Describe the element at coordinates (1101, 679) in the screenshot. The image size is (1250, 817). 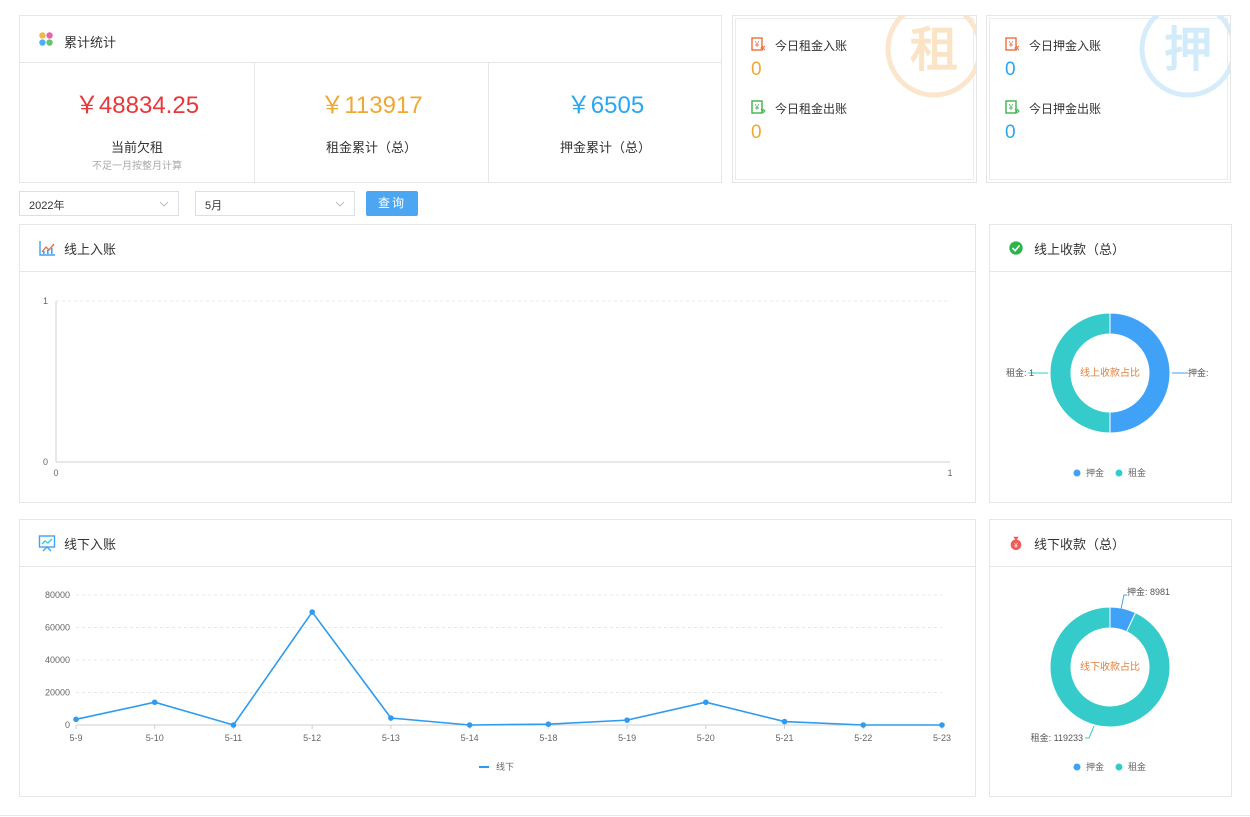
I see `offline-donut-chart: 线下收款占比 押金: 8981 租金: 119233 押金 租金` at that location.